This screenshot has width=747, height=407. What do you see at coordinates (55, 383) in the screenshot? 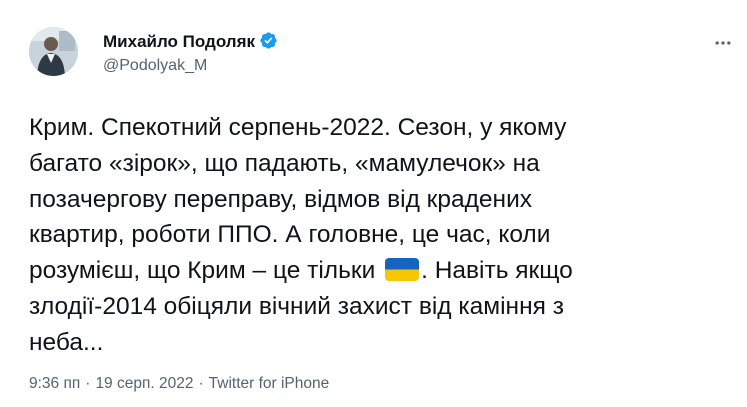
I see `tweet-time: 9:36 пп` at bounding box center [55, 383].